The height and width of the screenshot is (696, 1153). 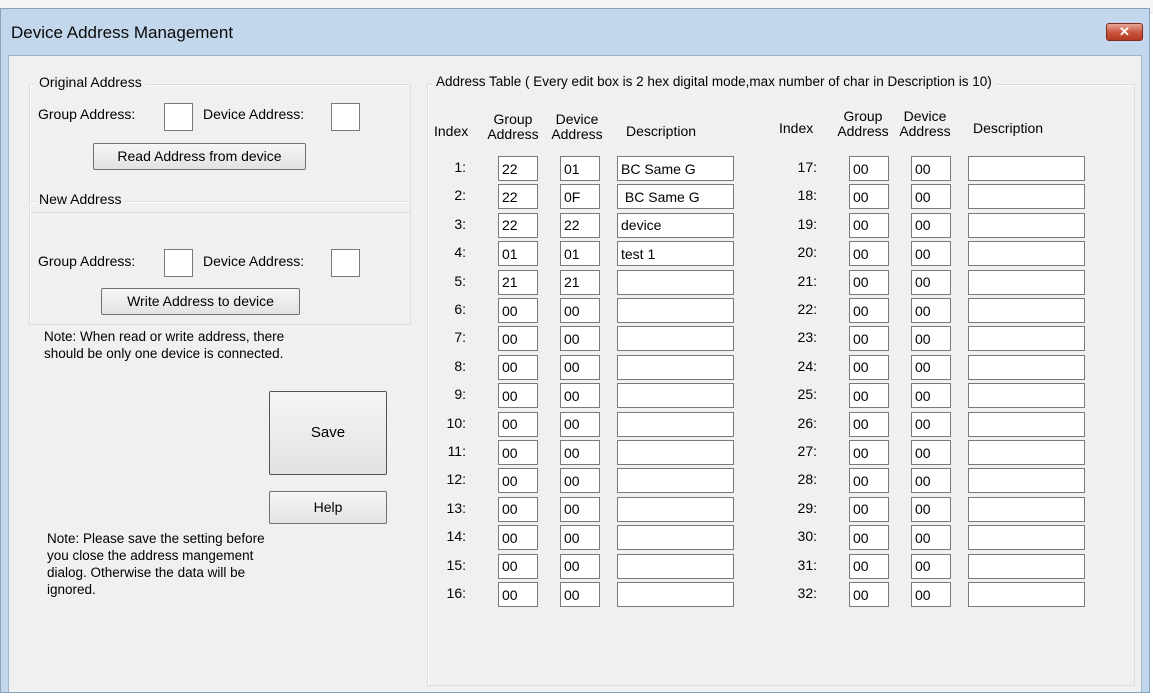 I want to click on save-button: Save, so click(x=328, y=433).